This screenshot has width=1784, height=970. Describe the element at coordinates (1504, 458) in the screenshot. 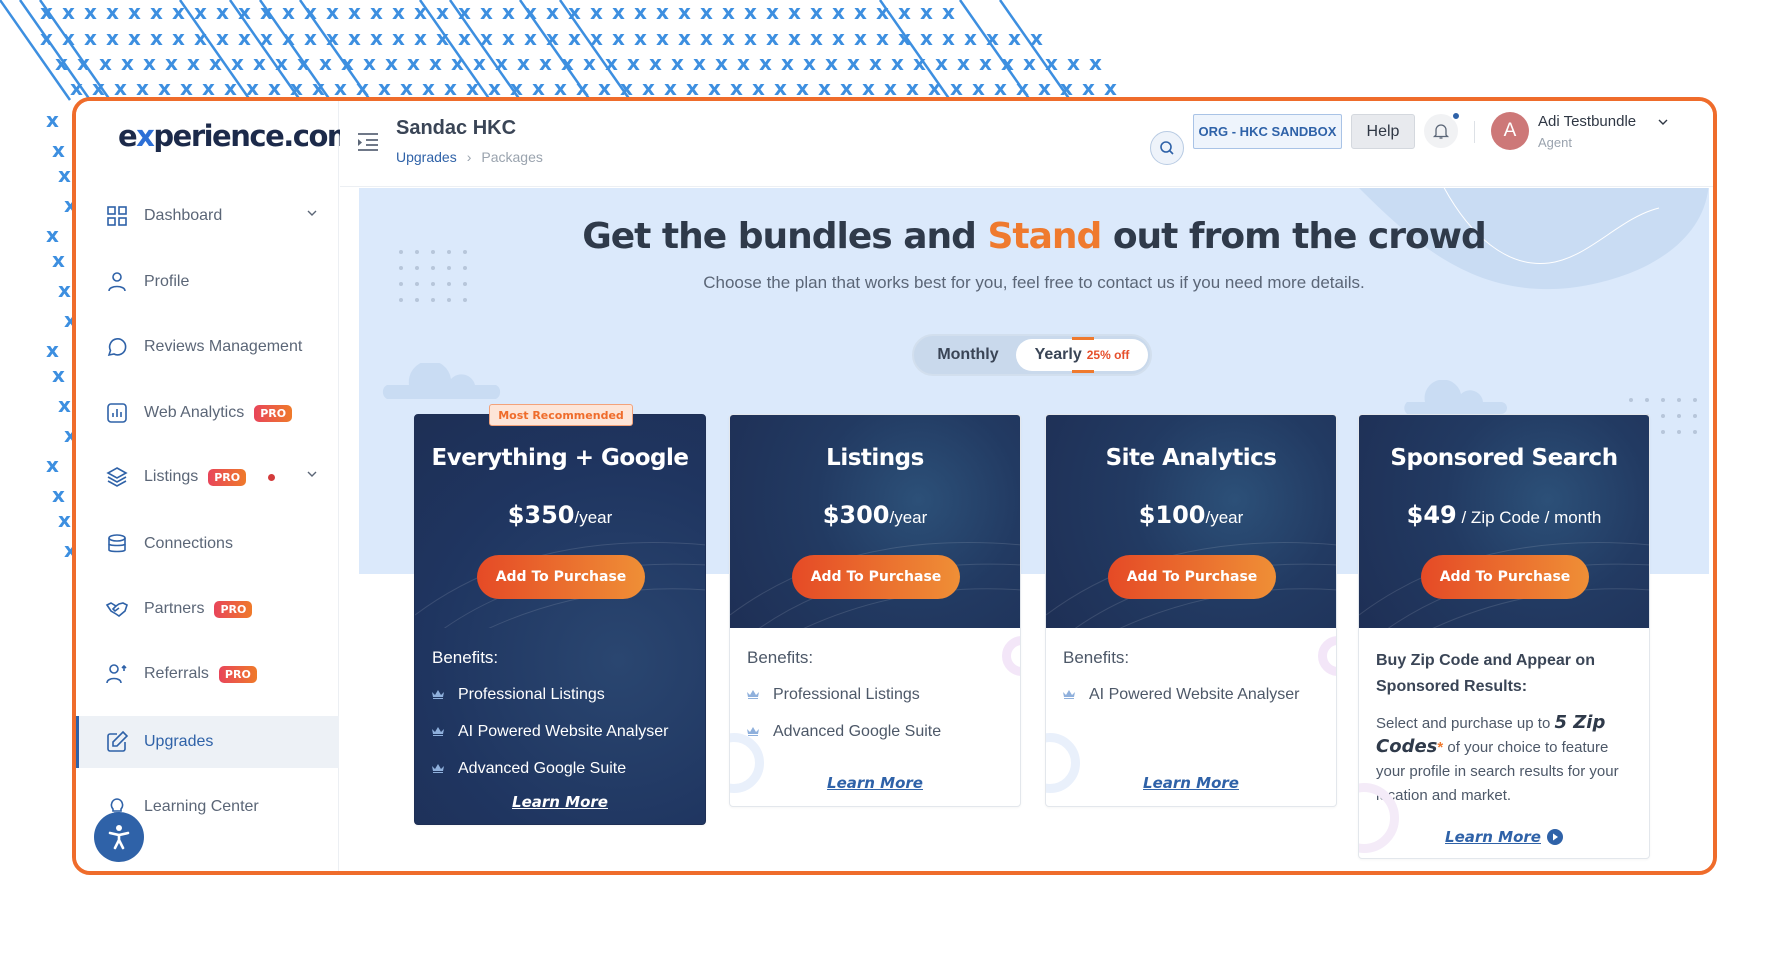

I see `plan-name: Sponsored Search` at that location.